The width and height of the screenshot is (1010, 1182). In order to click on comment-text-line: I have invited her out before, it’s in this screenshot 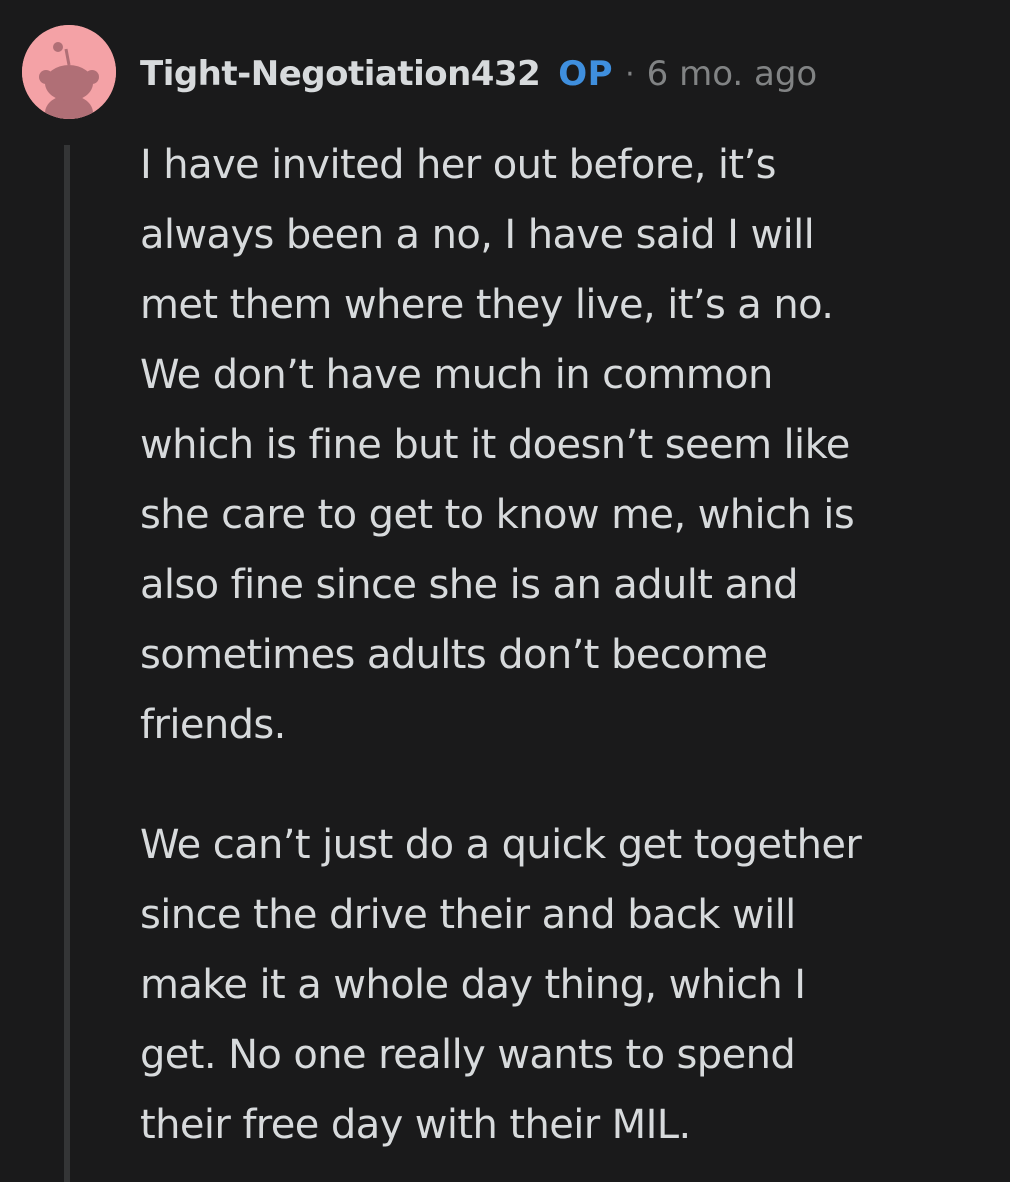, I will do `click(458, 165)`.